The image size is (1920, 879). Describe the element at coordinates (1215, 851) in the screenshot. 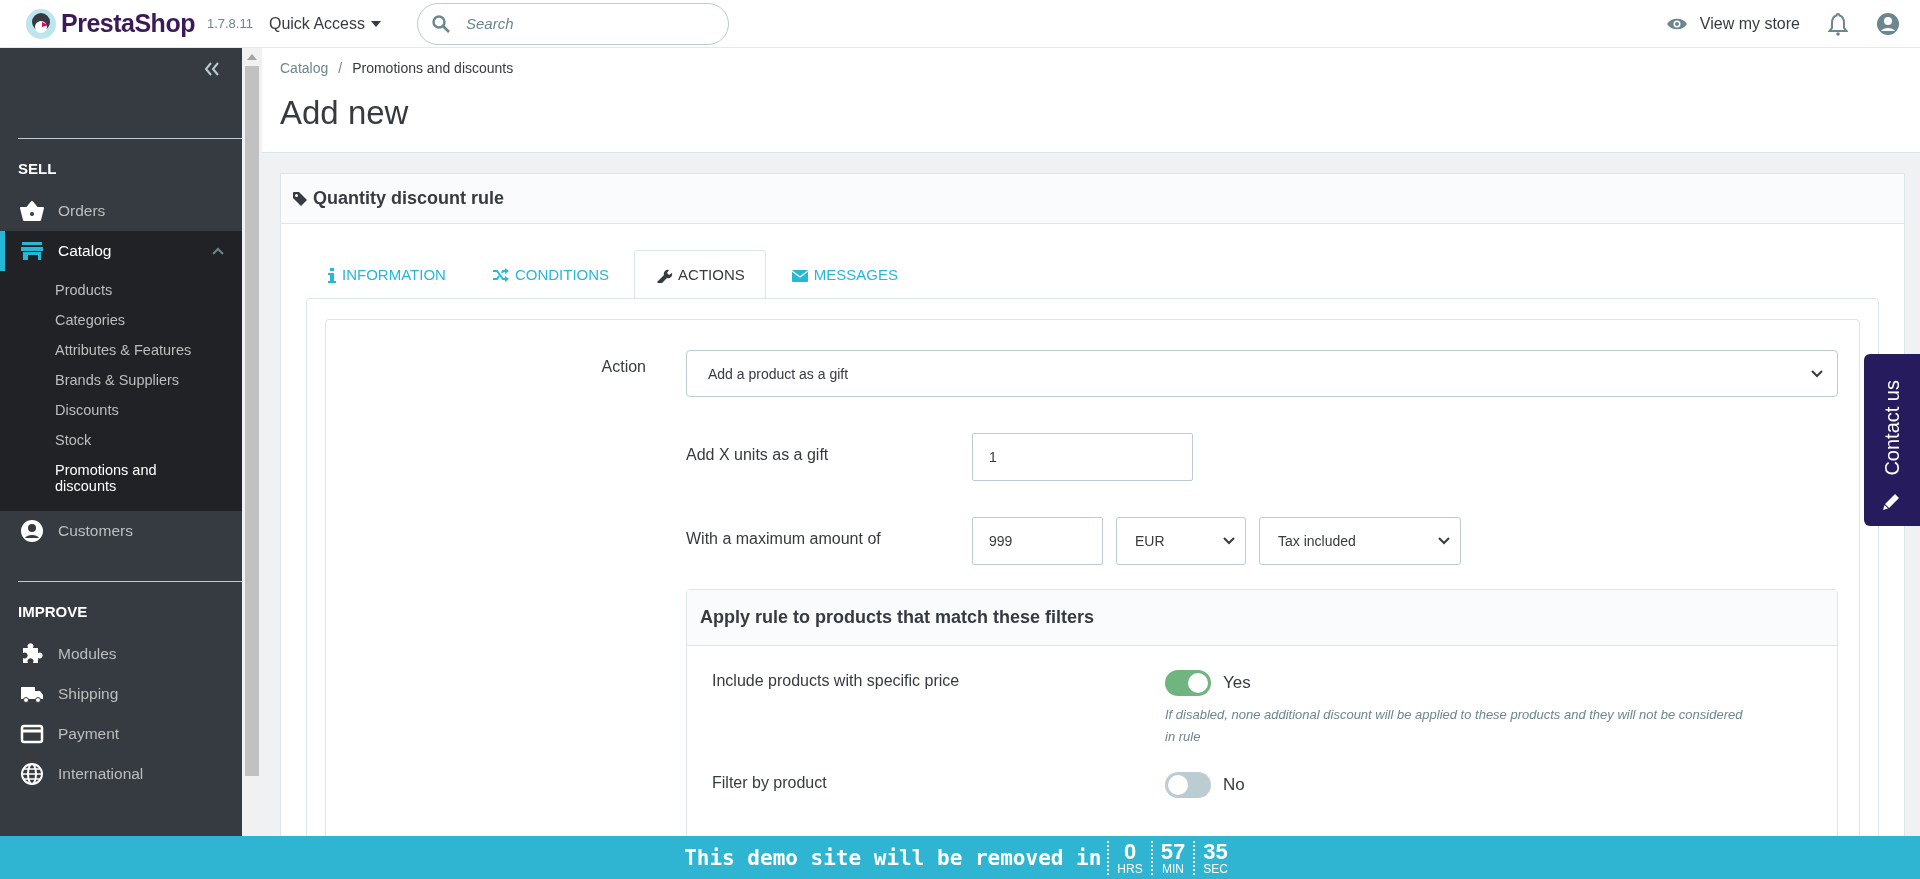

I see `countdown-value: 35` at that location.